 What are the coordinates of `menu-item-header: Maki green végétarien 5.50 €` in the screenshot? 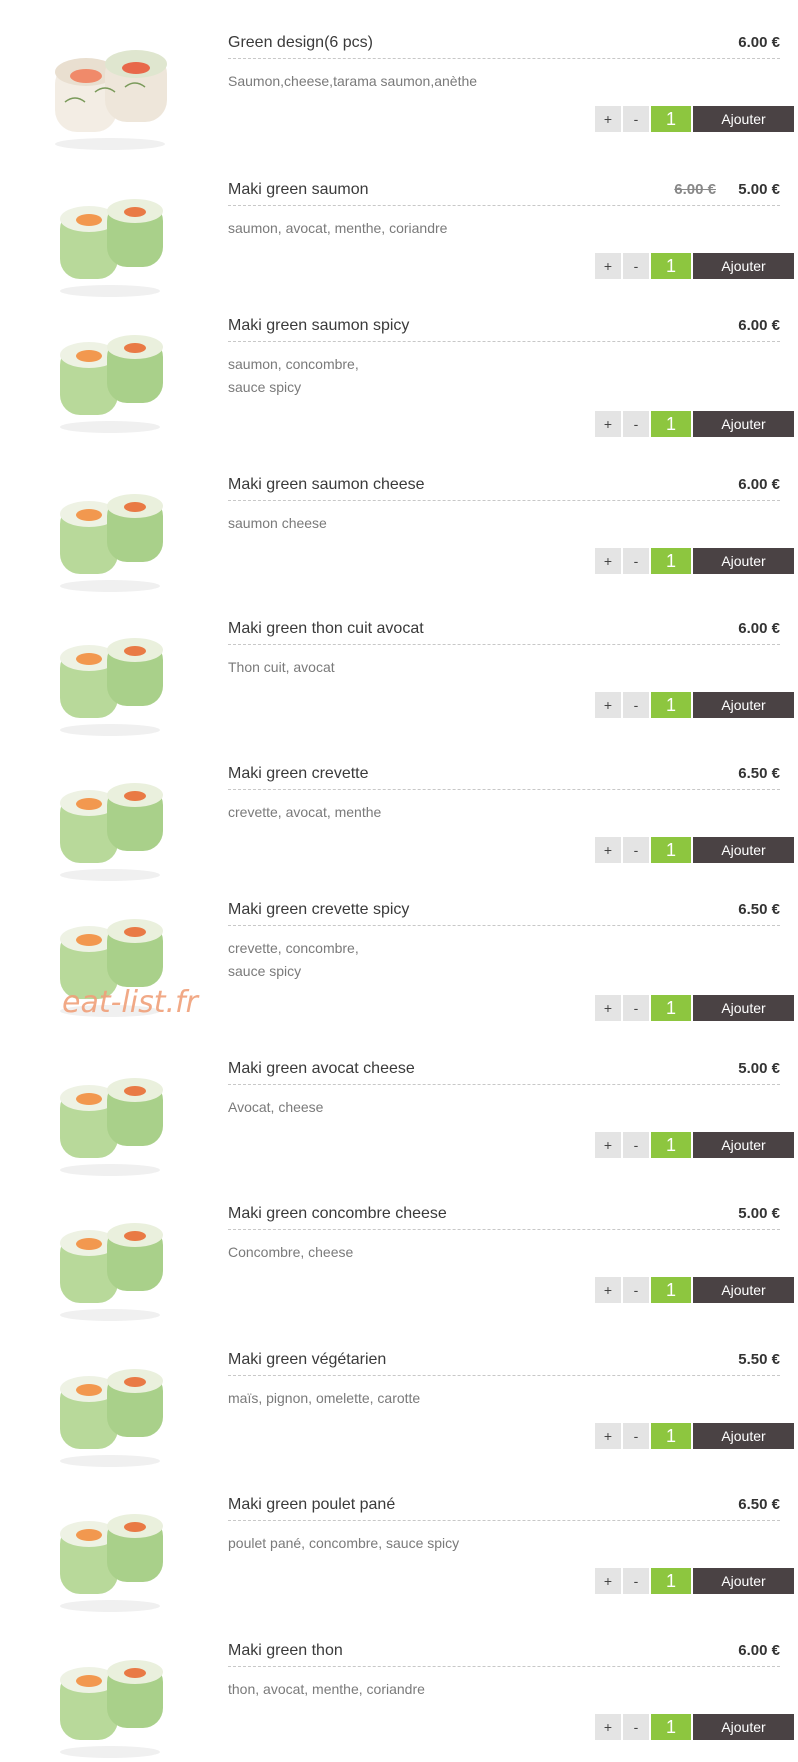 It's located at (504, 1362).